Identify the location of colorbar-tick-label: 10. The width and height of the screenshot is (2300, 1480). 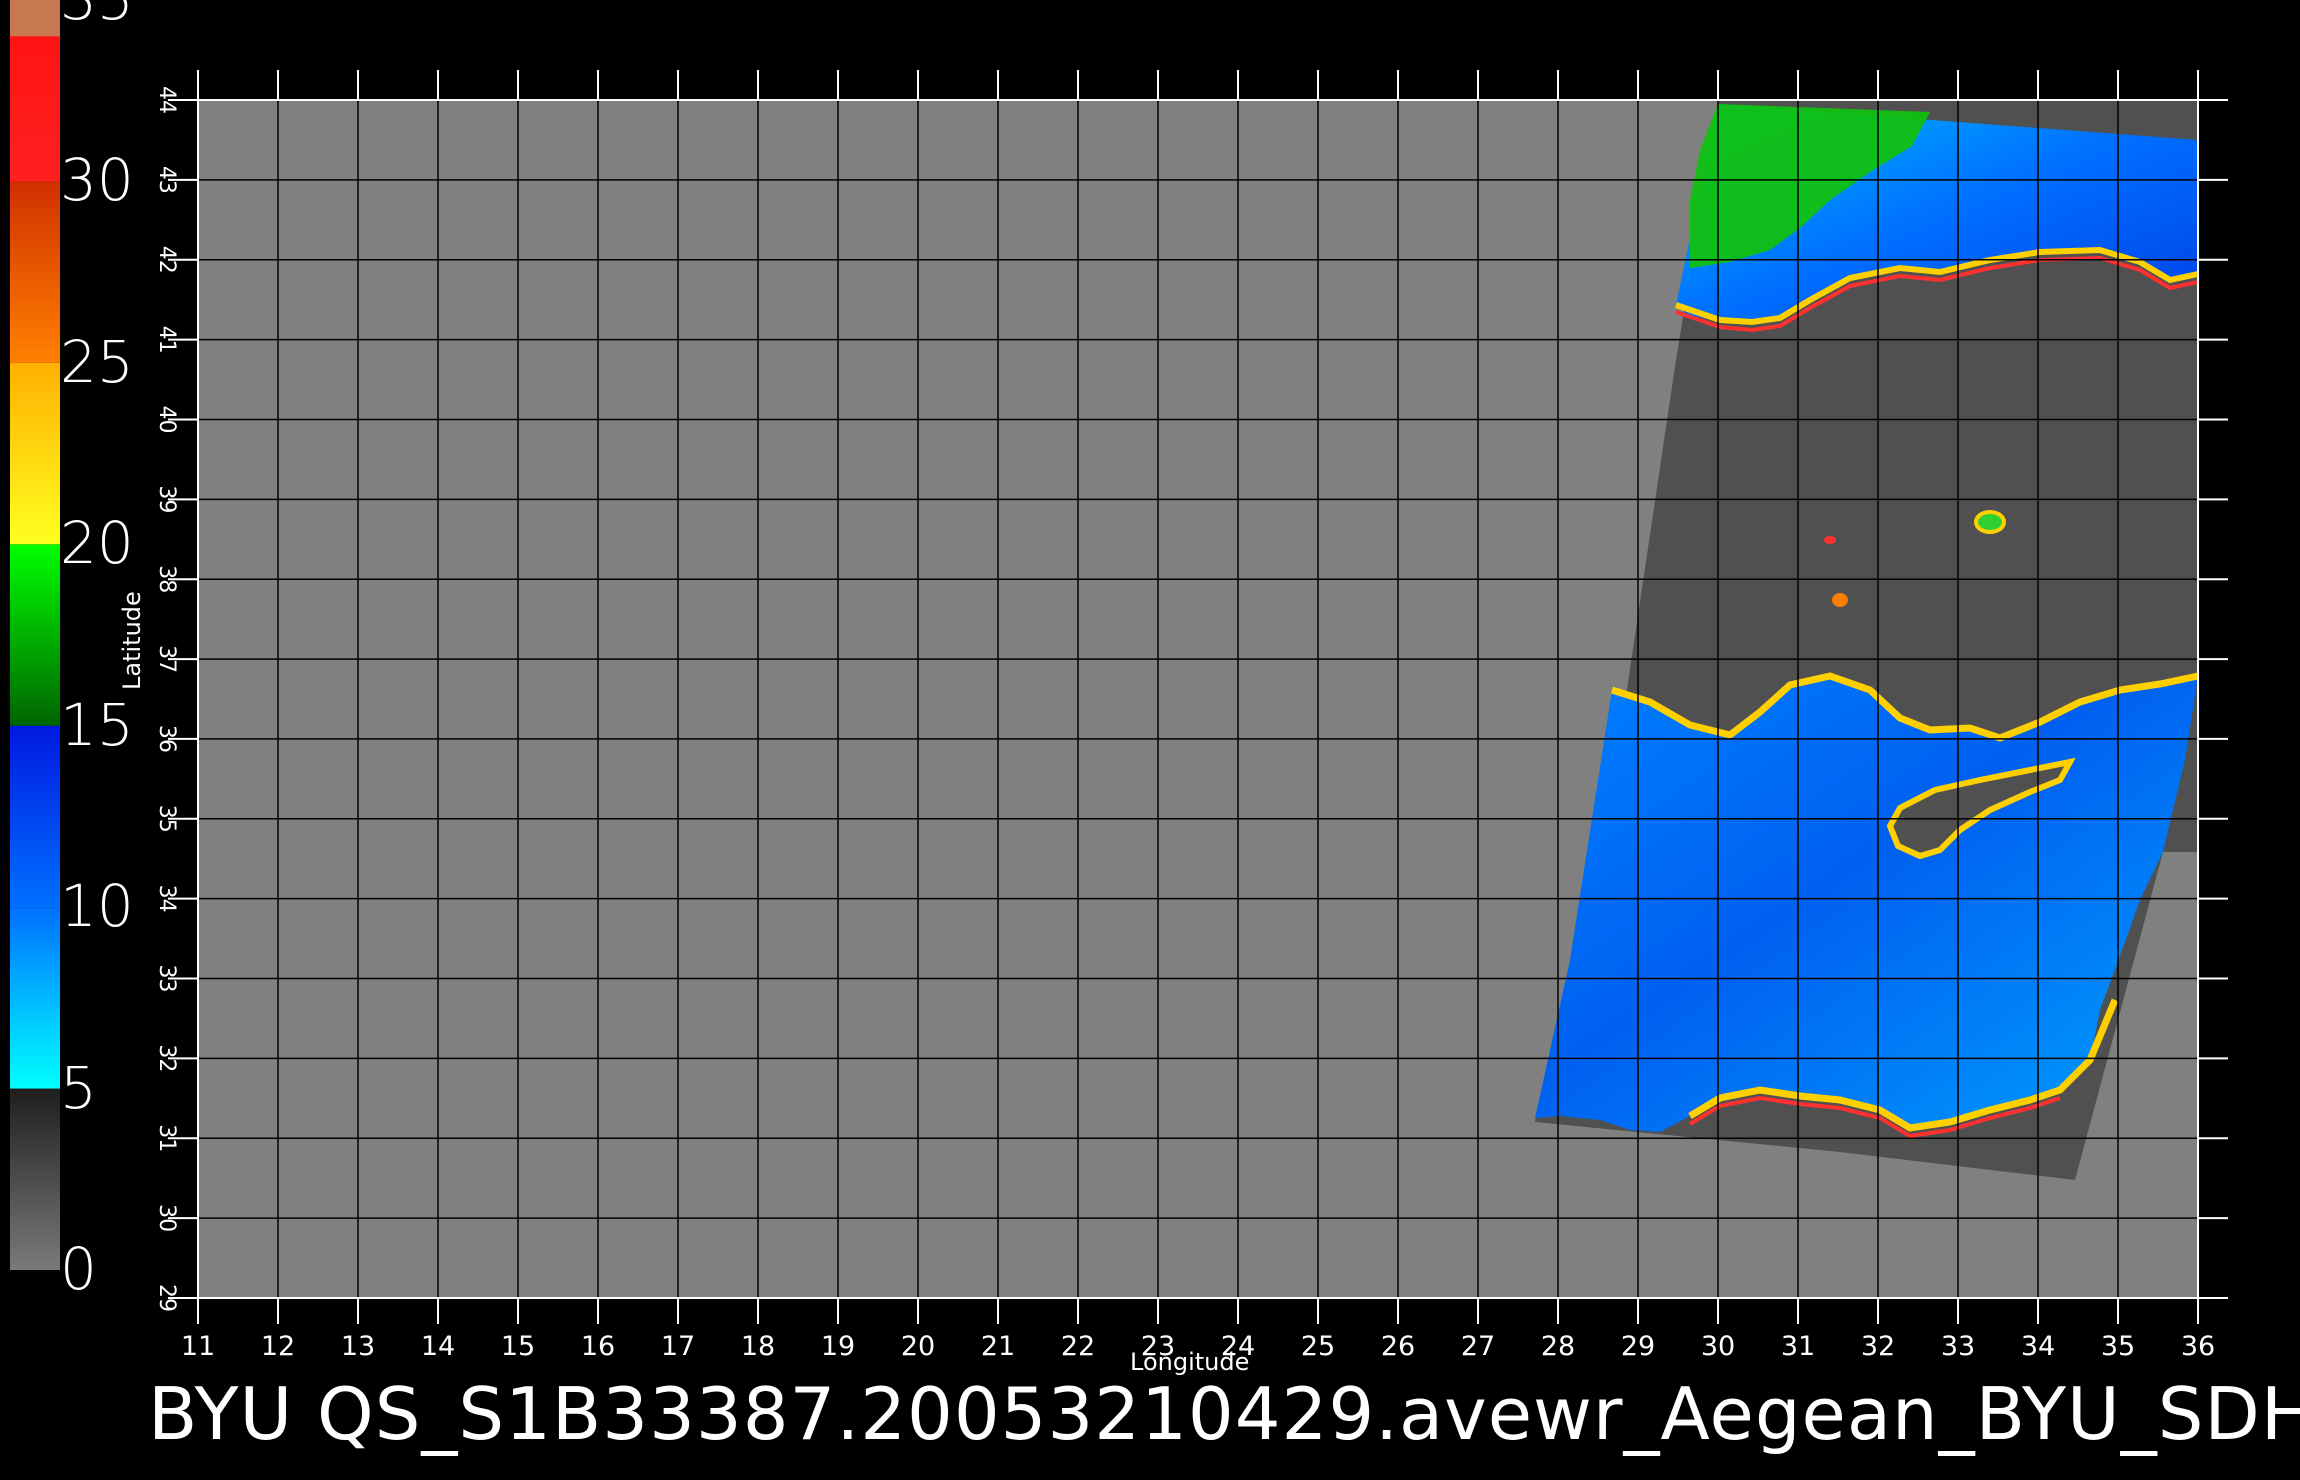
(97, 906).